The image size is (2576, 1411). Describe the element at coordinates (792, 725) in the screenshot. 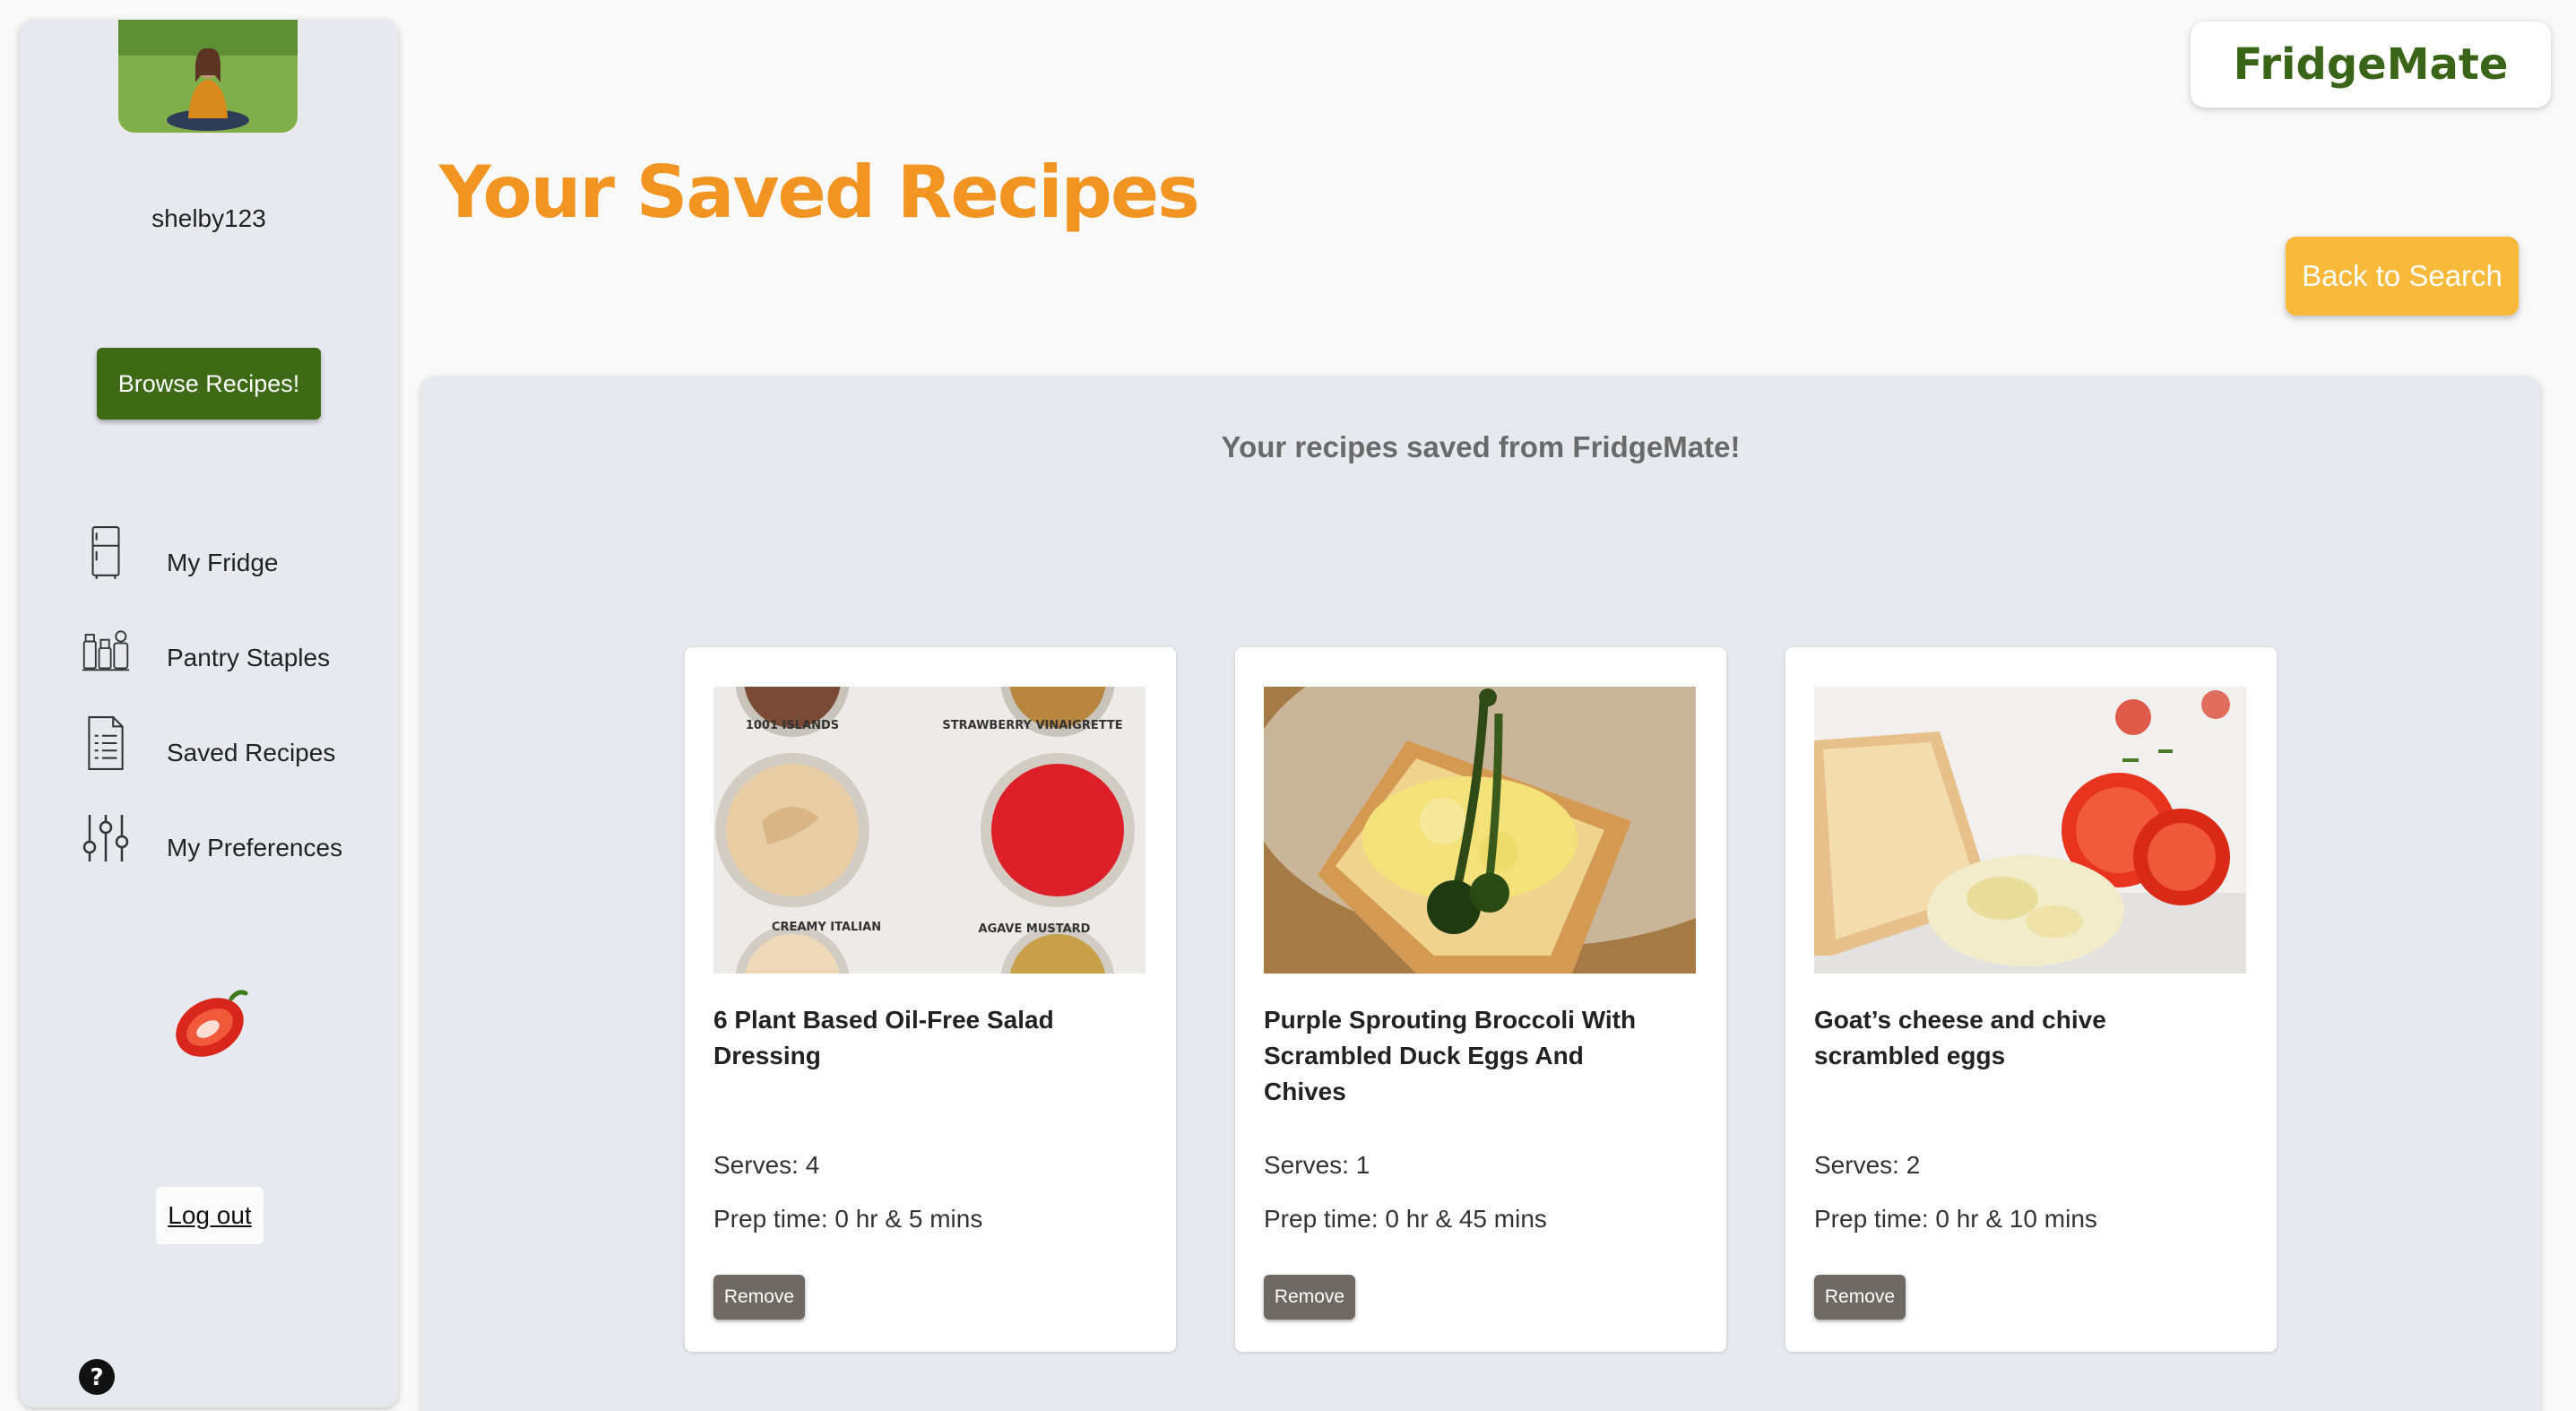

I see `image-label: 1001 ISLANDS` at that location.